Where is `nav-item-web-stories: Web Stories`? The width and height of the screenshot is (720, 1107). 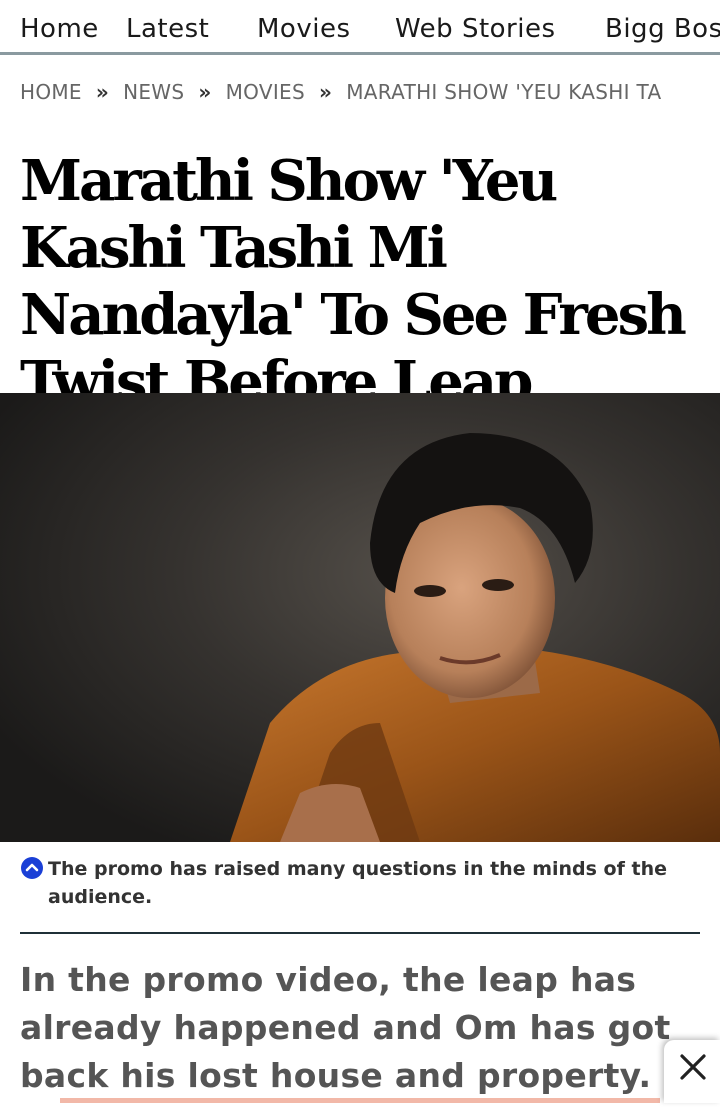 nav-item-web-stories: Web Stories is located at coordinates (475, 29).